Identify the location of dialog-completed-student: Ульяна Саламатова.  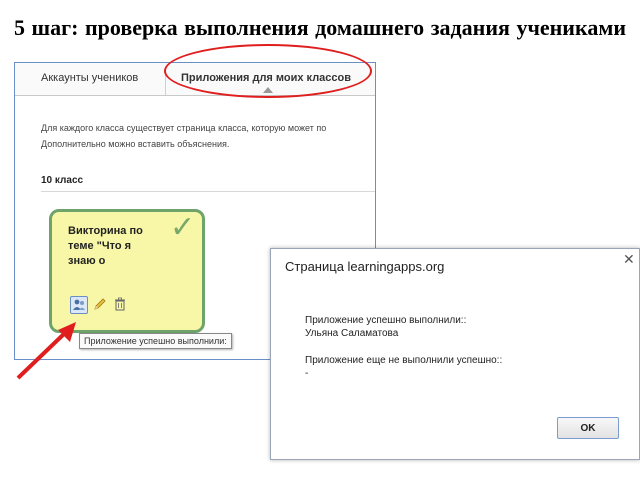
(352, 333).